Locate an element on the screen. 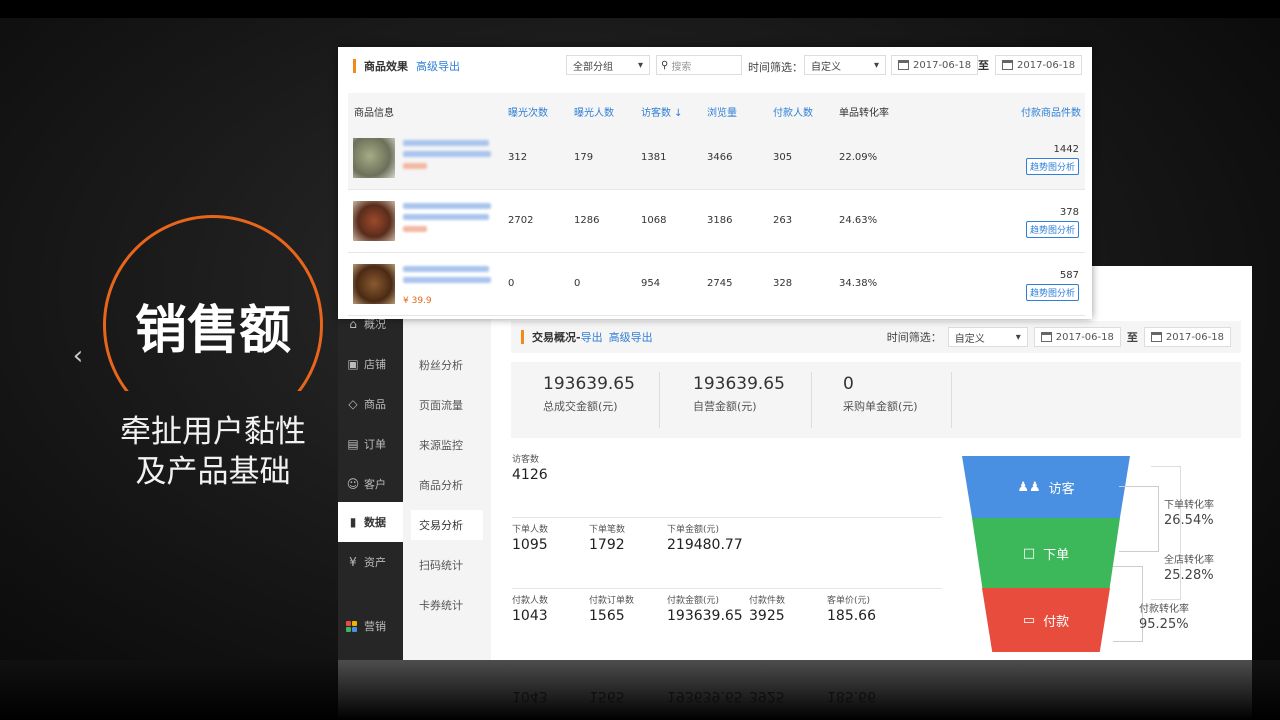 The height and width of the screenshot is (720, 1280). submenu-goods-analysis: 商品分析 is located at coordinates (447, 485).